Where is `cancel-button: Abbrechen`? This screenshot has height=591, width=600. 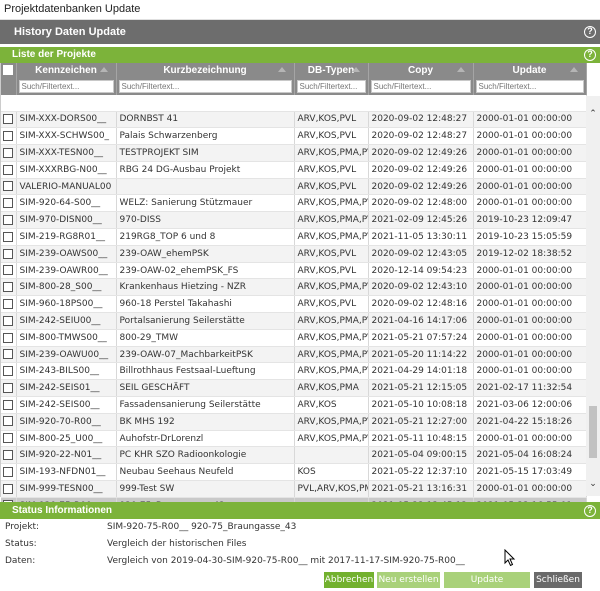
cancel-button: Abbrechen is located at coordinates (349, 580).